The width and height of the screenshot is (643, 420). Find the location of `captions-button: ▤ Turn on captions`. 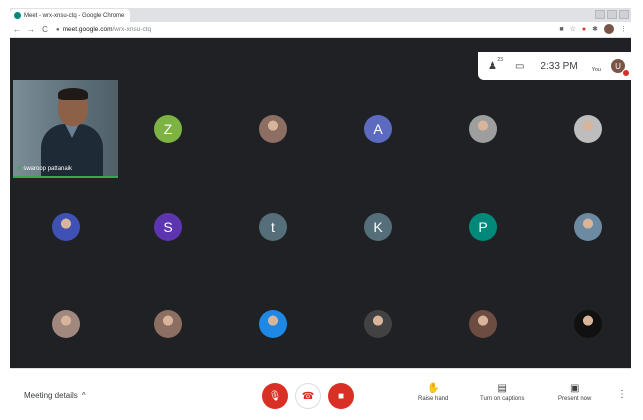

captions-button: ▤ Turn on captions is located at coordinates (502, 392).